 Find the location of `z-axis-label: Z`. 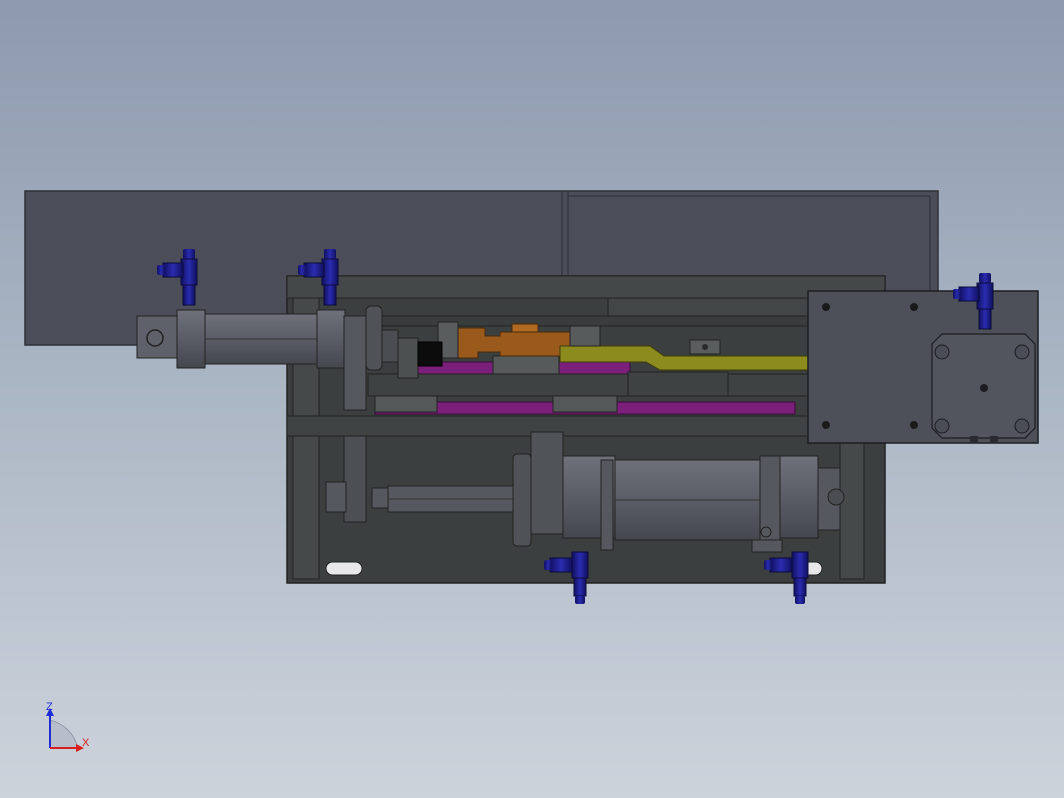

z-axis-label: Z is located at coordinates (49, 707).